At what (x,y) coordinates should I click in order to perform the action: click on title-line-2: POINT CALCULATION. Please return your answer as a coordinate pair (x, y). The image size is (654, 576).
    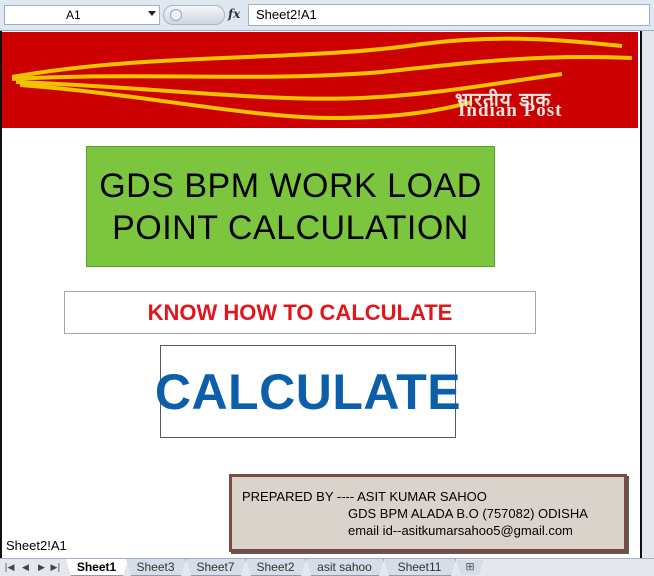
    Looking at the image, I should click on (290, 227).